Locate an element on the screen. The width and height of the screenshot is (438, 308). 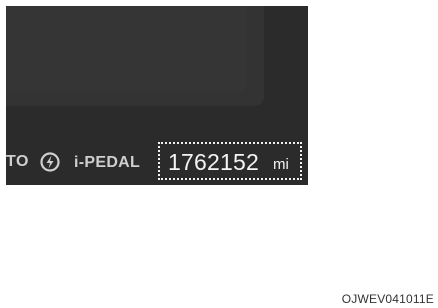
odometer-unit: mi is located at coordinates (281, 164).